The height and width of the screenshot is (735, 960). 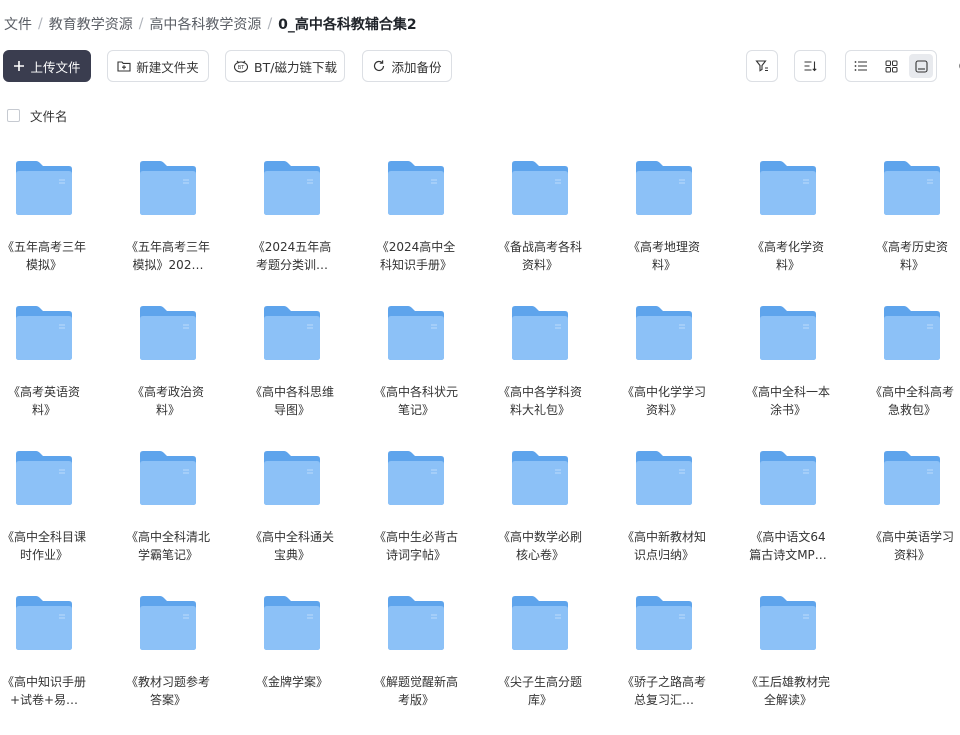 What do you see at coordinates (63, 520) in the screenshot?
I see `folder-item: 《高中全科目课时作业》` at bounding box center [63, 520].